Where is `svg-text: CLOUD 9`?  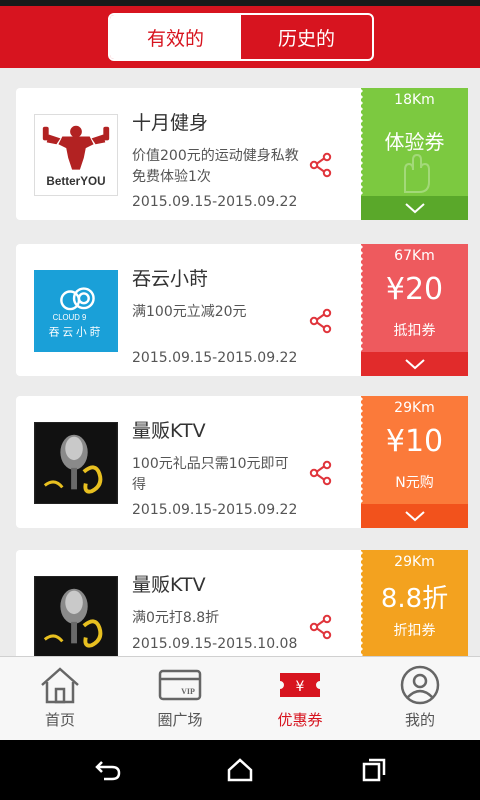 svg-text: CLOUD 9 is located at coordinates (70, 317).